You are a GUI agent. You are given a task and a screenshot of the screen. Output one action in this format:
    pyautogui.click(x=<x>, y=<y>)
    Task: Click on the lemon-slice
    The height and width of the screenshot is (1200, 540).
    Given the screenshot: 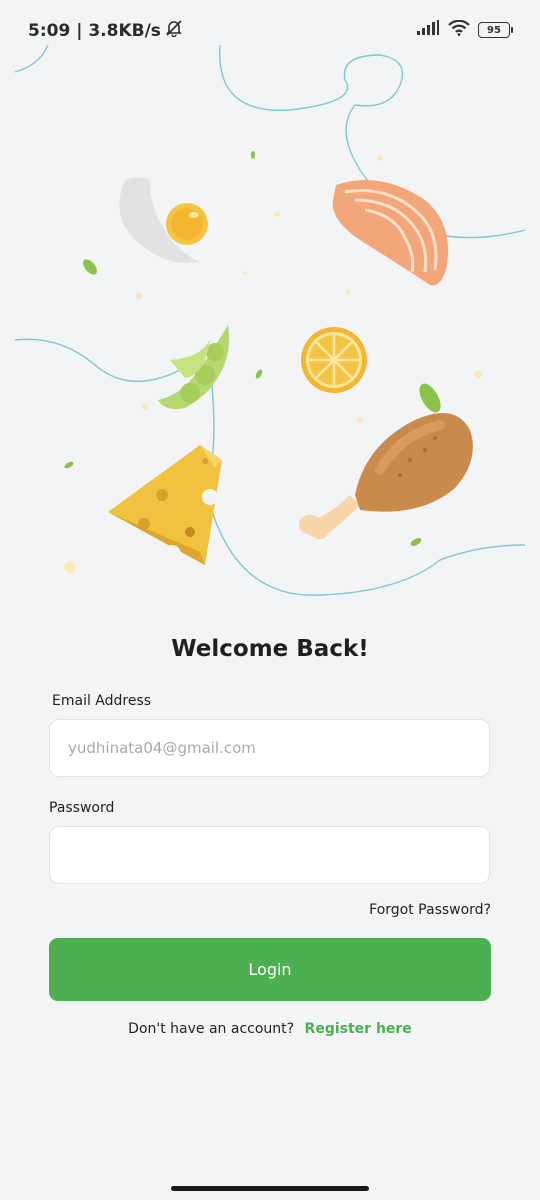 What is the action you would take?
    pyautogui.click(x=334, y=360)
    